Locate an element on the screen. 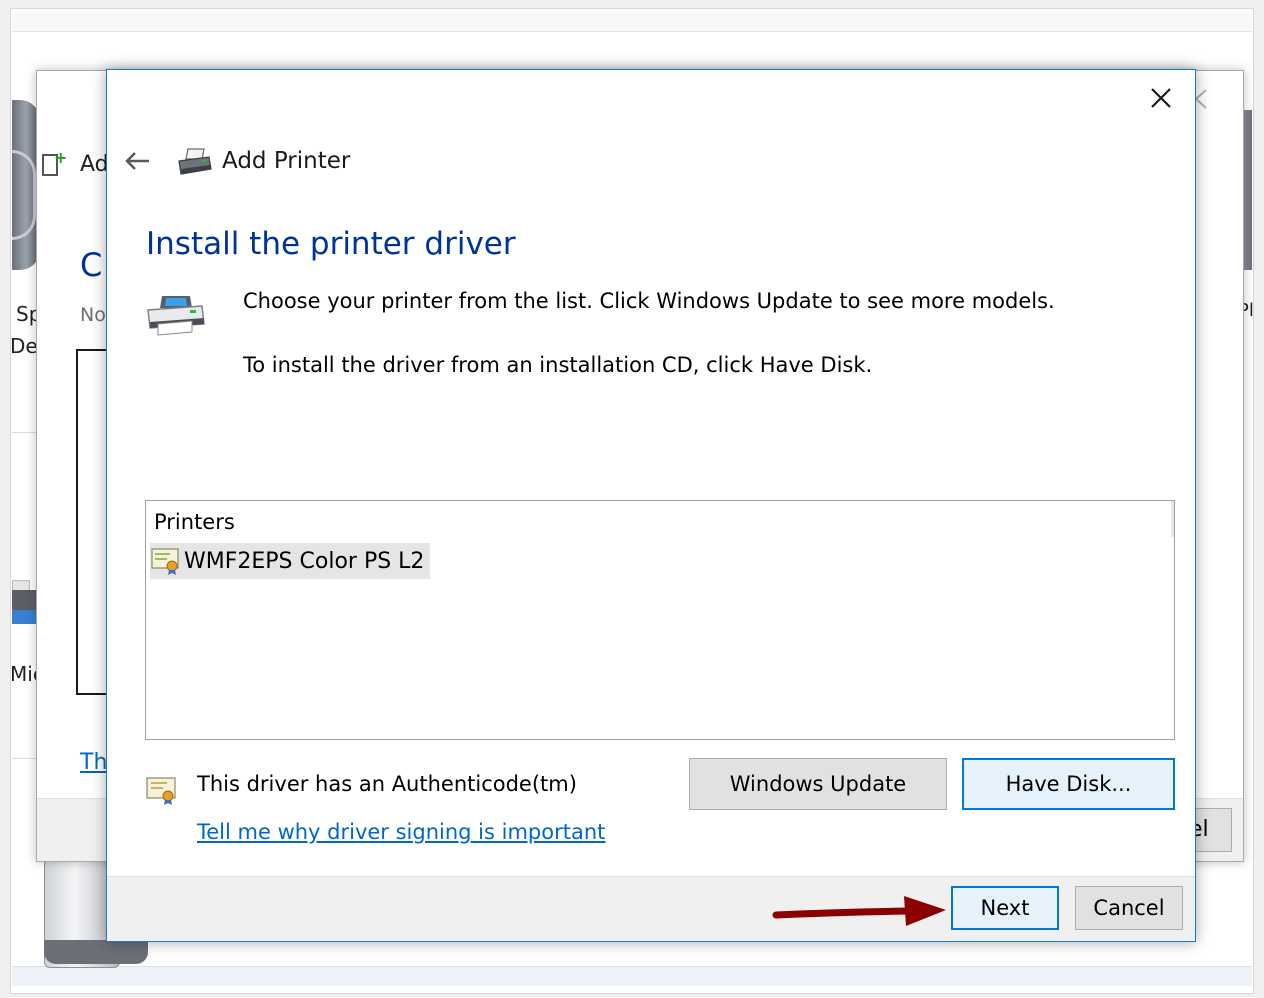 This screenshot has height=998, width=1264. back-button is located at coordinates (137, 161).